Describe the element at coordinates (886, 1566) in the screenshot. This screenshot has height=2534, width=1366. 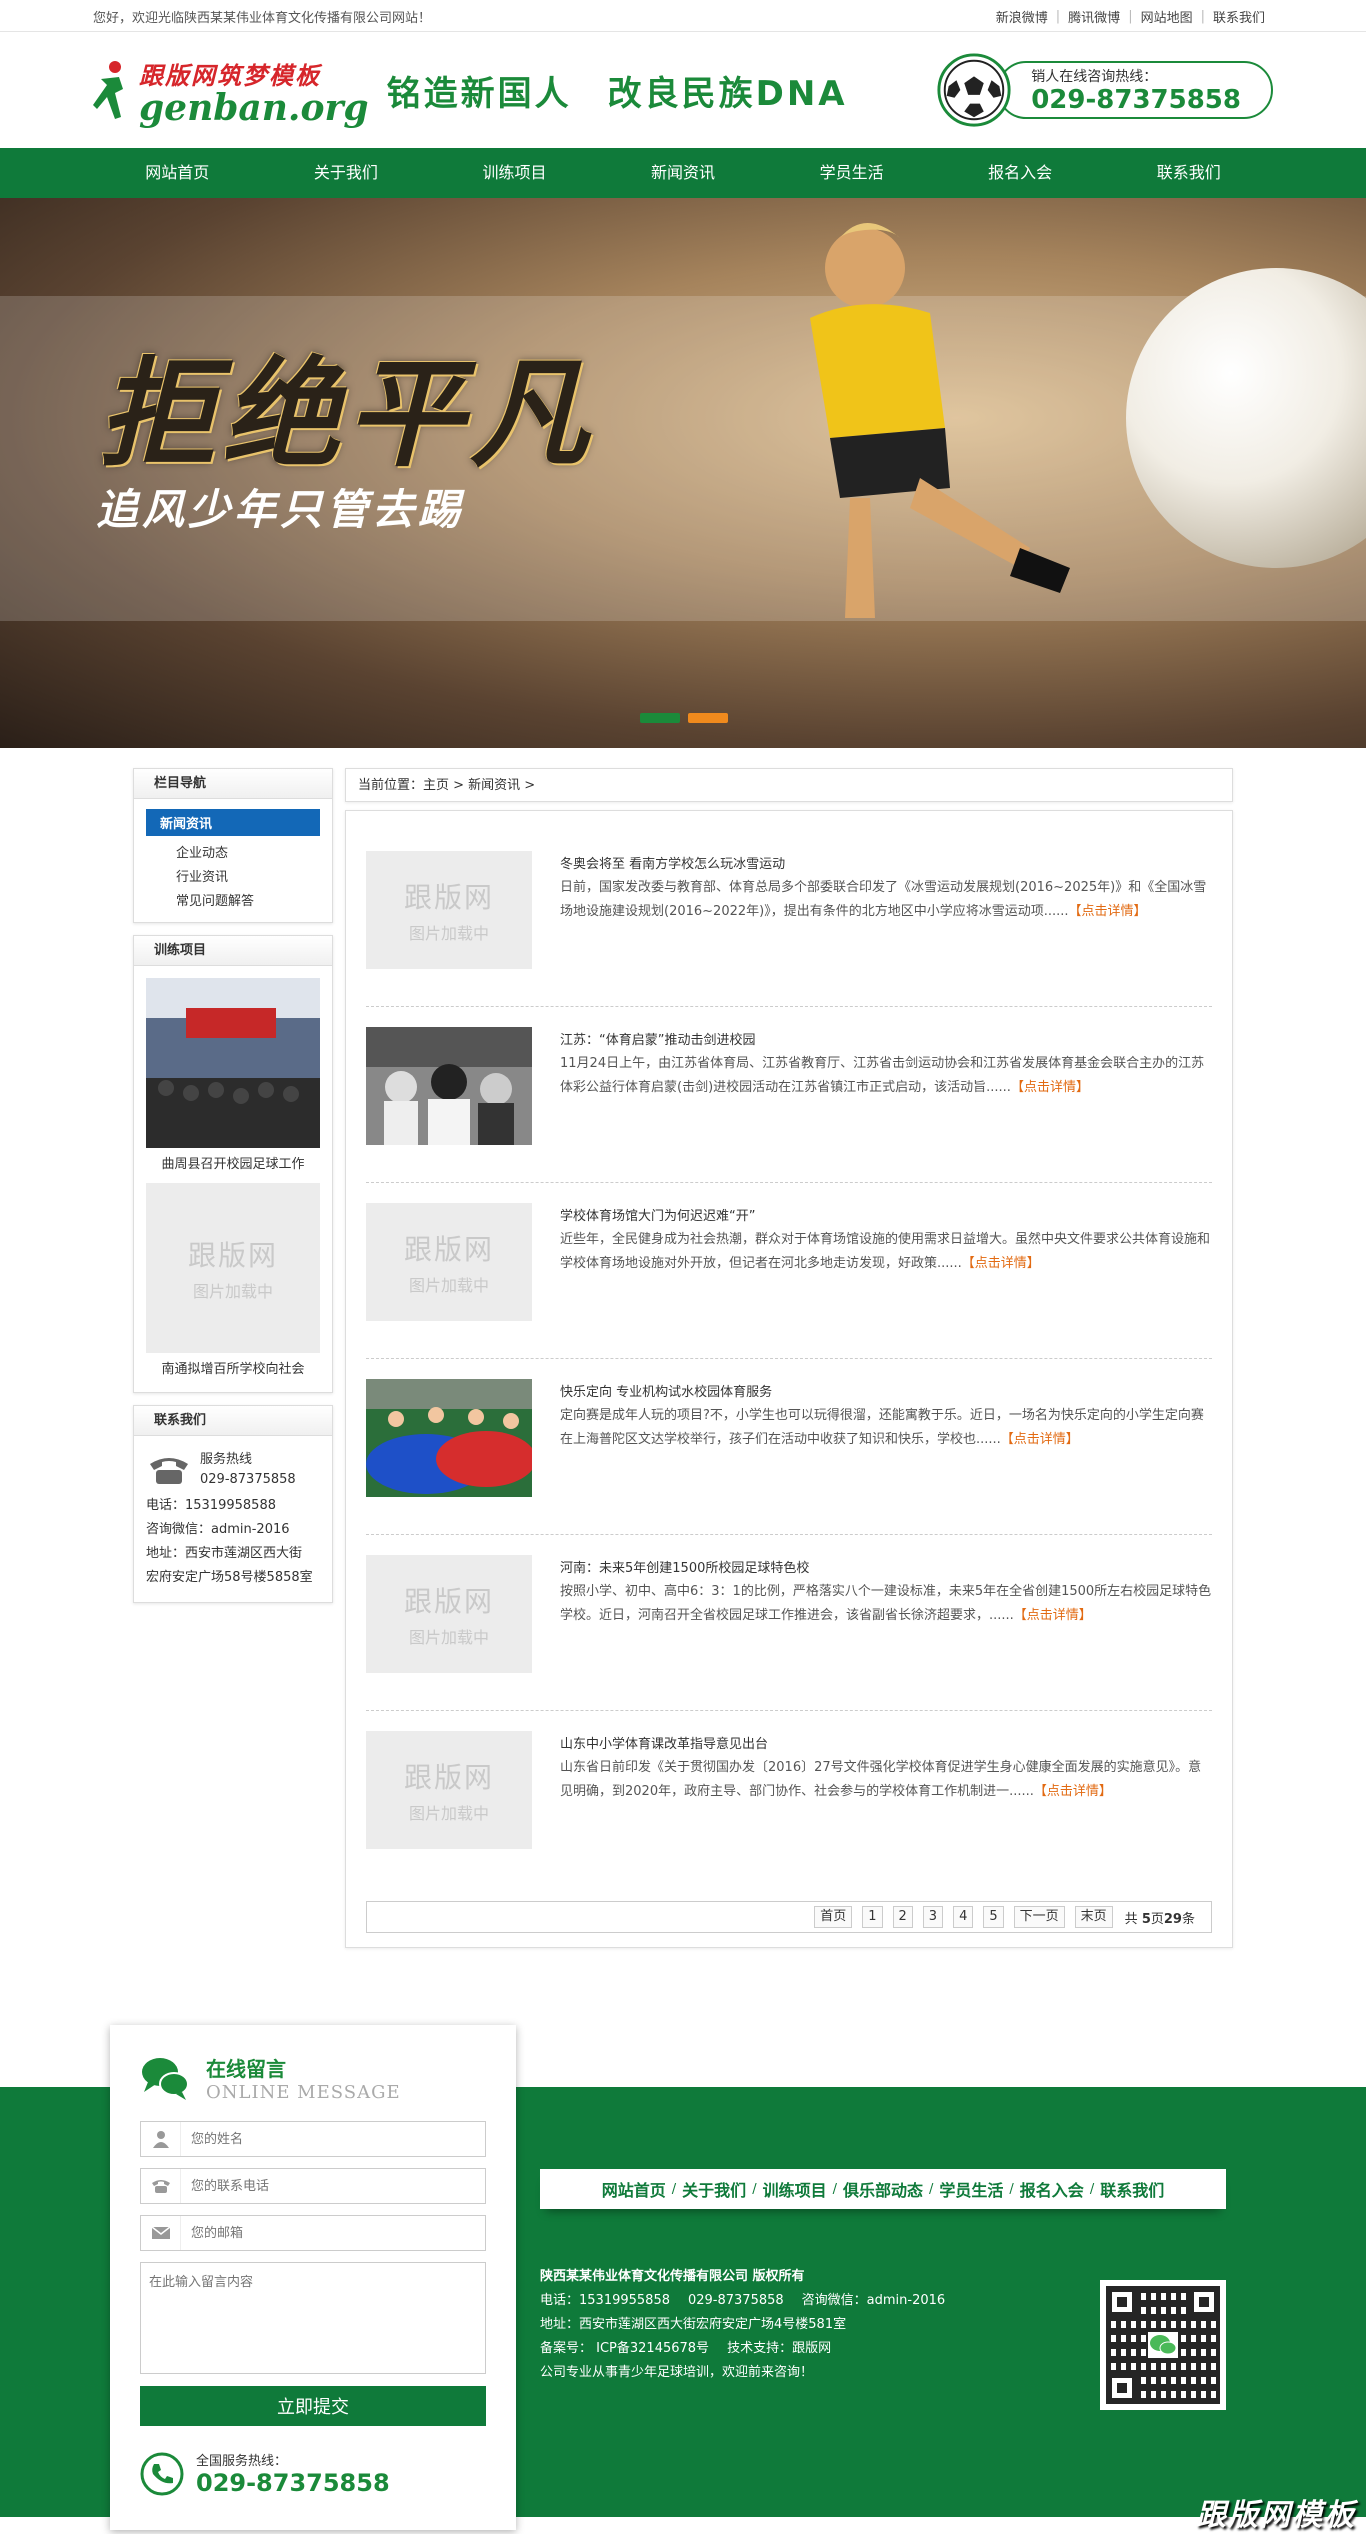
I see `news-title: 河南：未来5年创建1500所校园足球特色校` at that location.